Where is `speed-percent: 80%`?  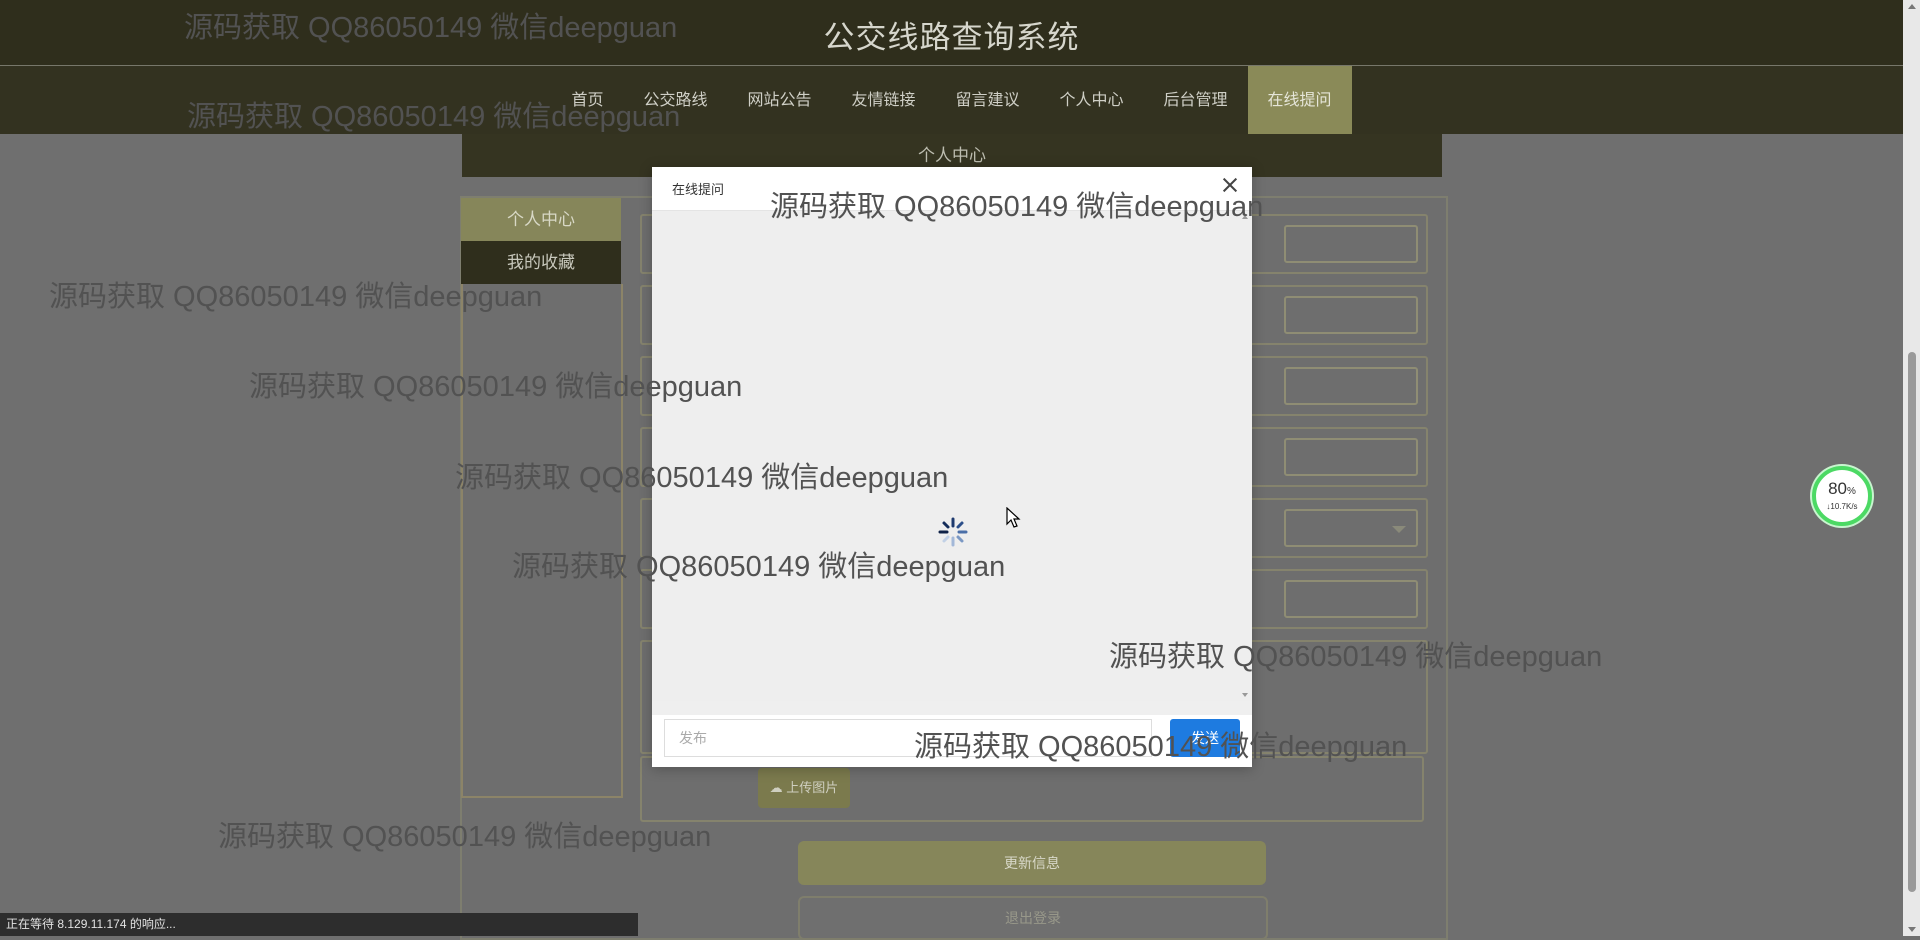 speed-percent: 80% is located at coordinates (1842, 490).